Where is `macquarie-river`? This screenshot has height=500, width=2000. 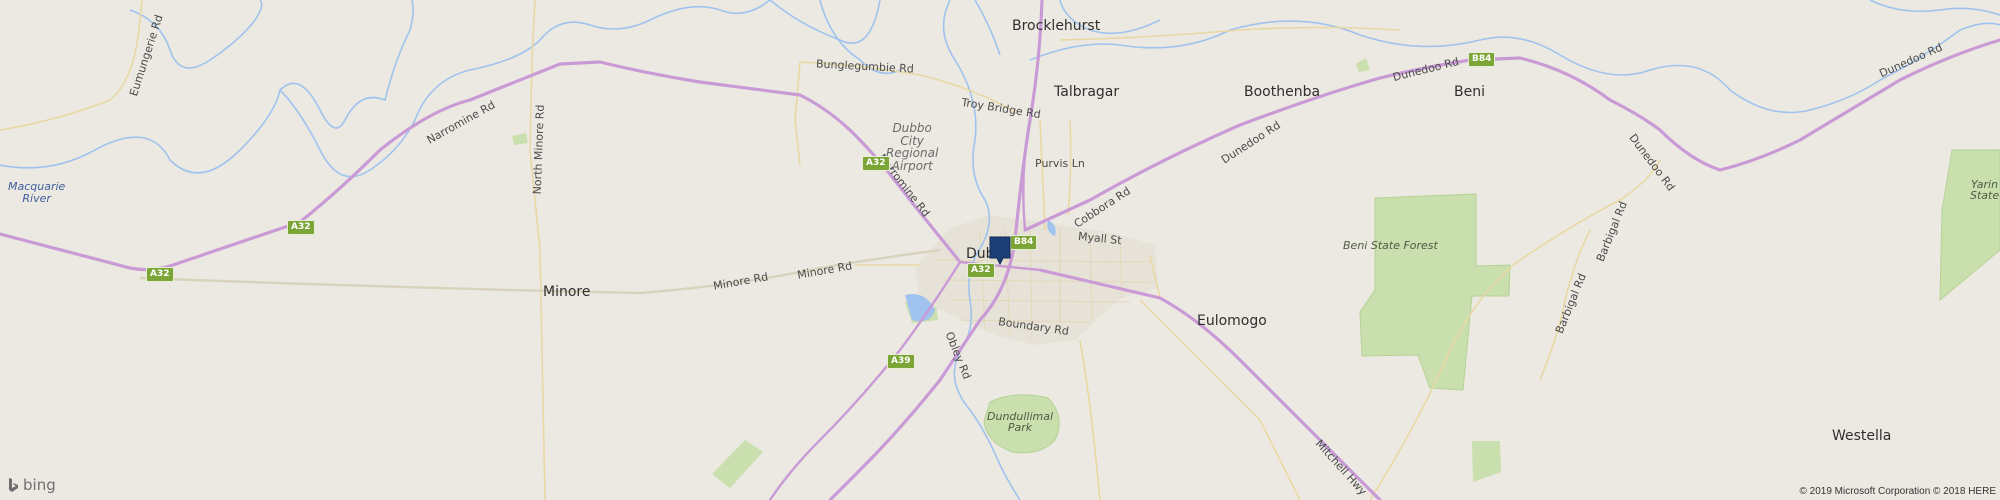 macquarie-river is located at coordinates (207, 87).